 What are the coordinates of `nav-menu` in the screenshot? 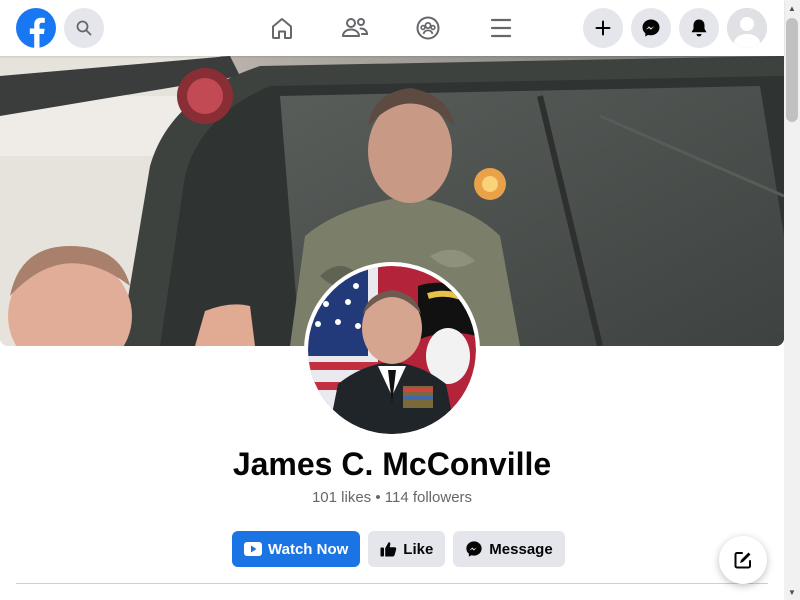 It's located at (501, 28).